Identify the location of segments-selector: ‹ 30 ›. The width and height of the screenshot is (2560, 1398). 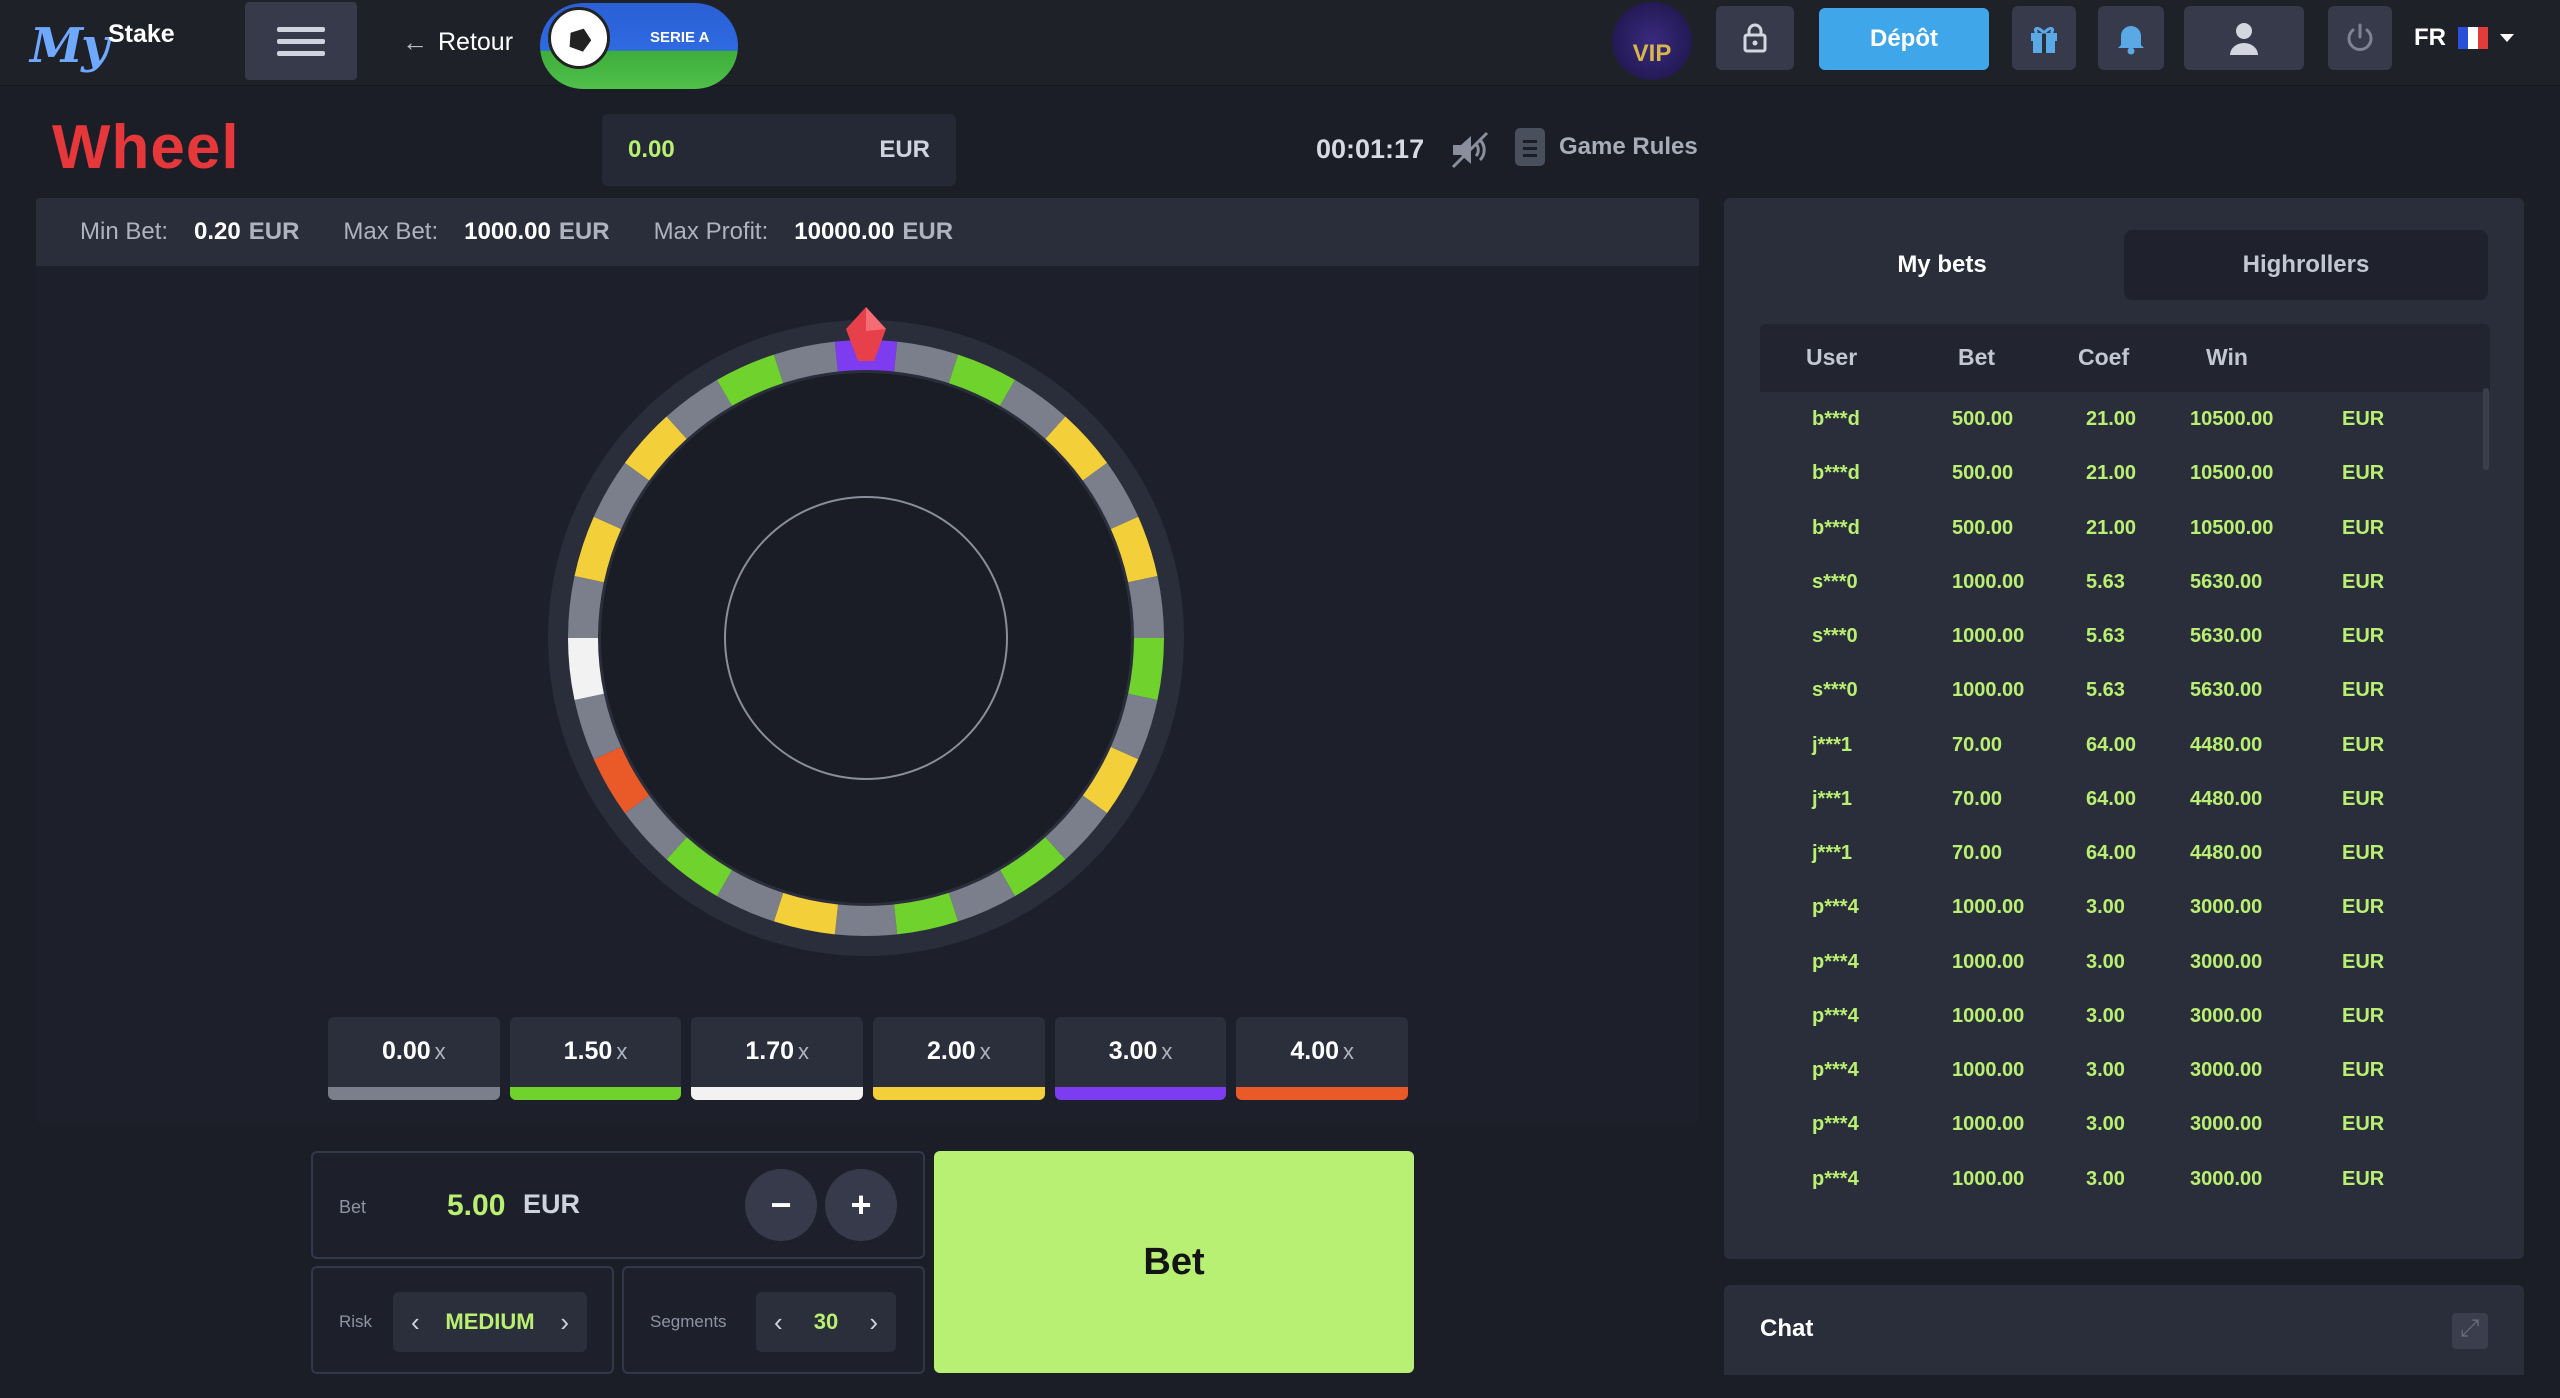
(826, 1322).